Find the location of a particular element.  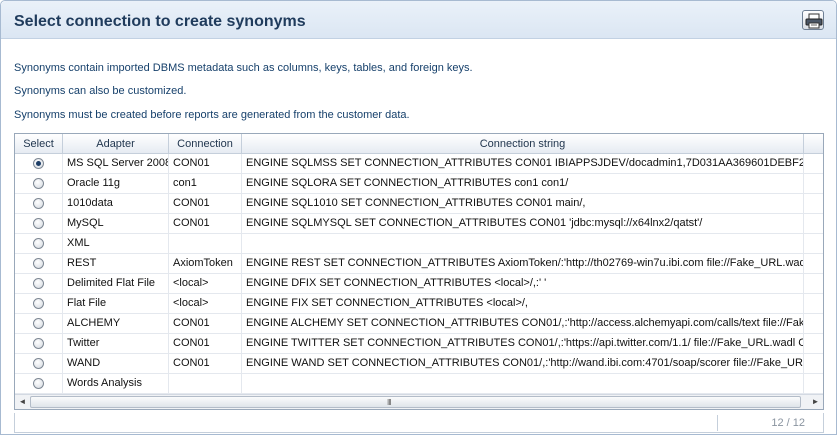

column-header-adapter: Adapter is located at coordinates (116, 144).